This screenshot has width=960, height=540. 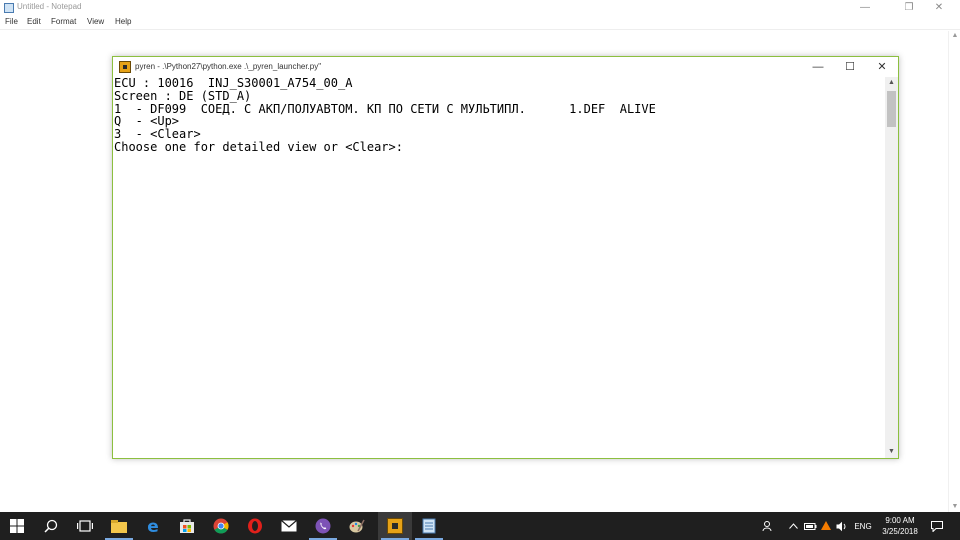 I want to click on people-icon, so click(x=768, y=526).